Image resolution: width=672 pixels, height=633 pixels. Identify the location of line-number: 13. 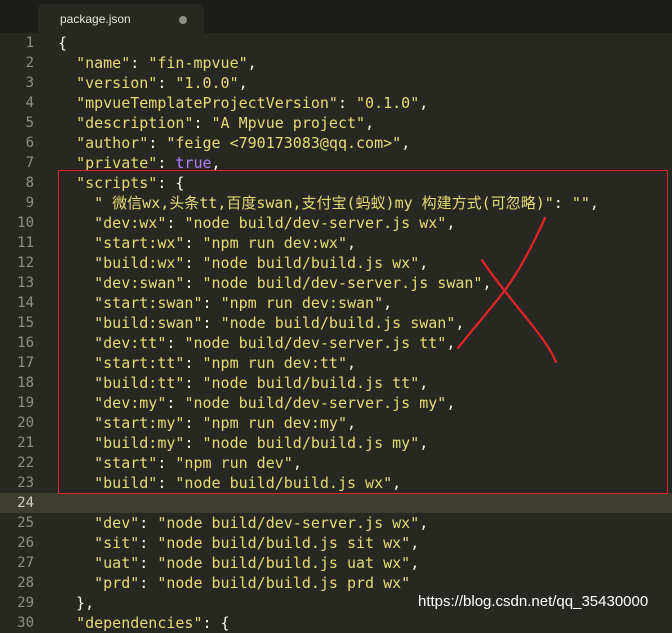
(25, 283).